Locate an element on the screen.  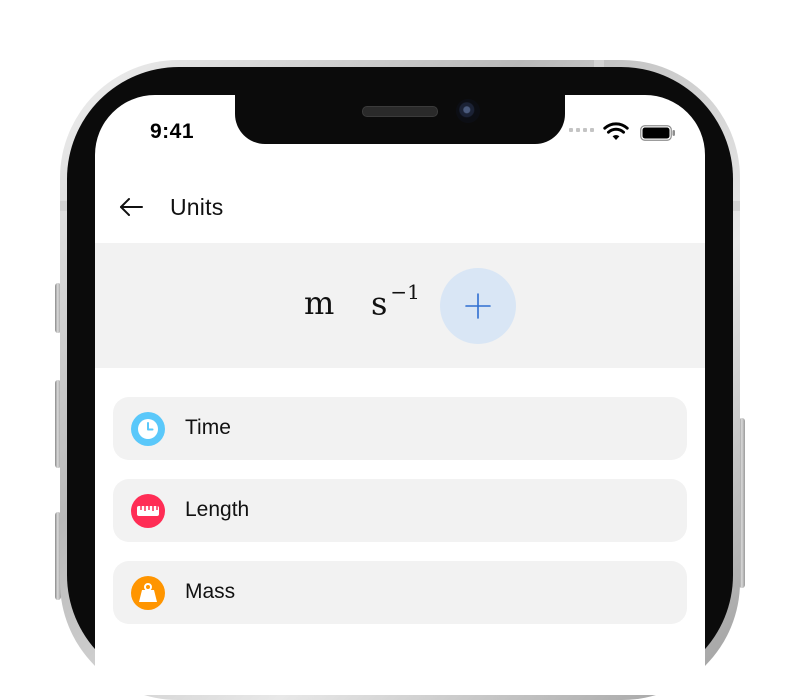
cellular-signal-icon is located at coordinates (581, 130).